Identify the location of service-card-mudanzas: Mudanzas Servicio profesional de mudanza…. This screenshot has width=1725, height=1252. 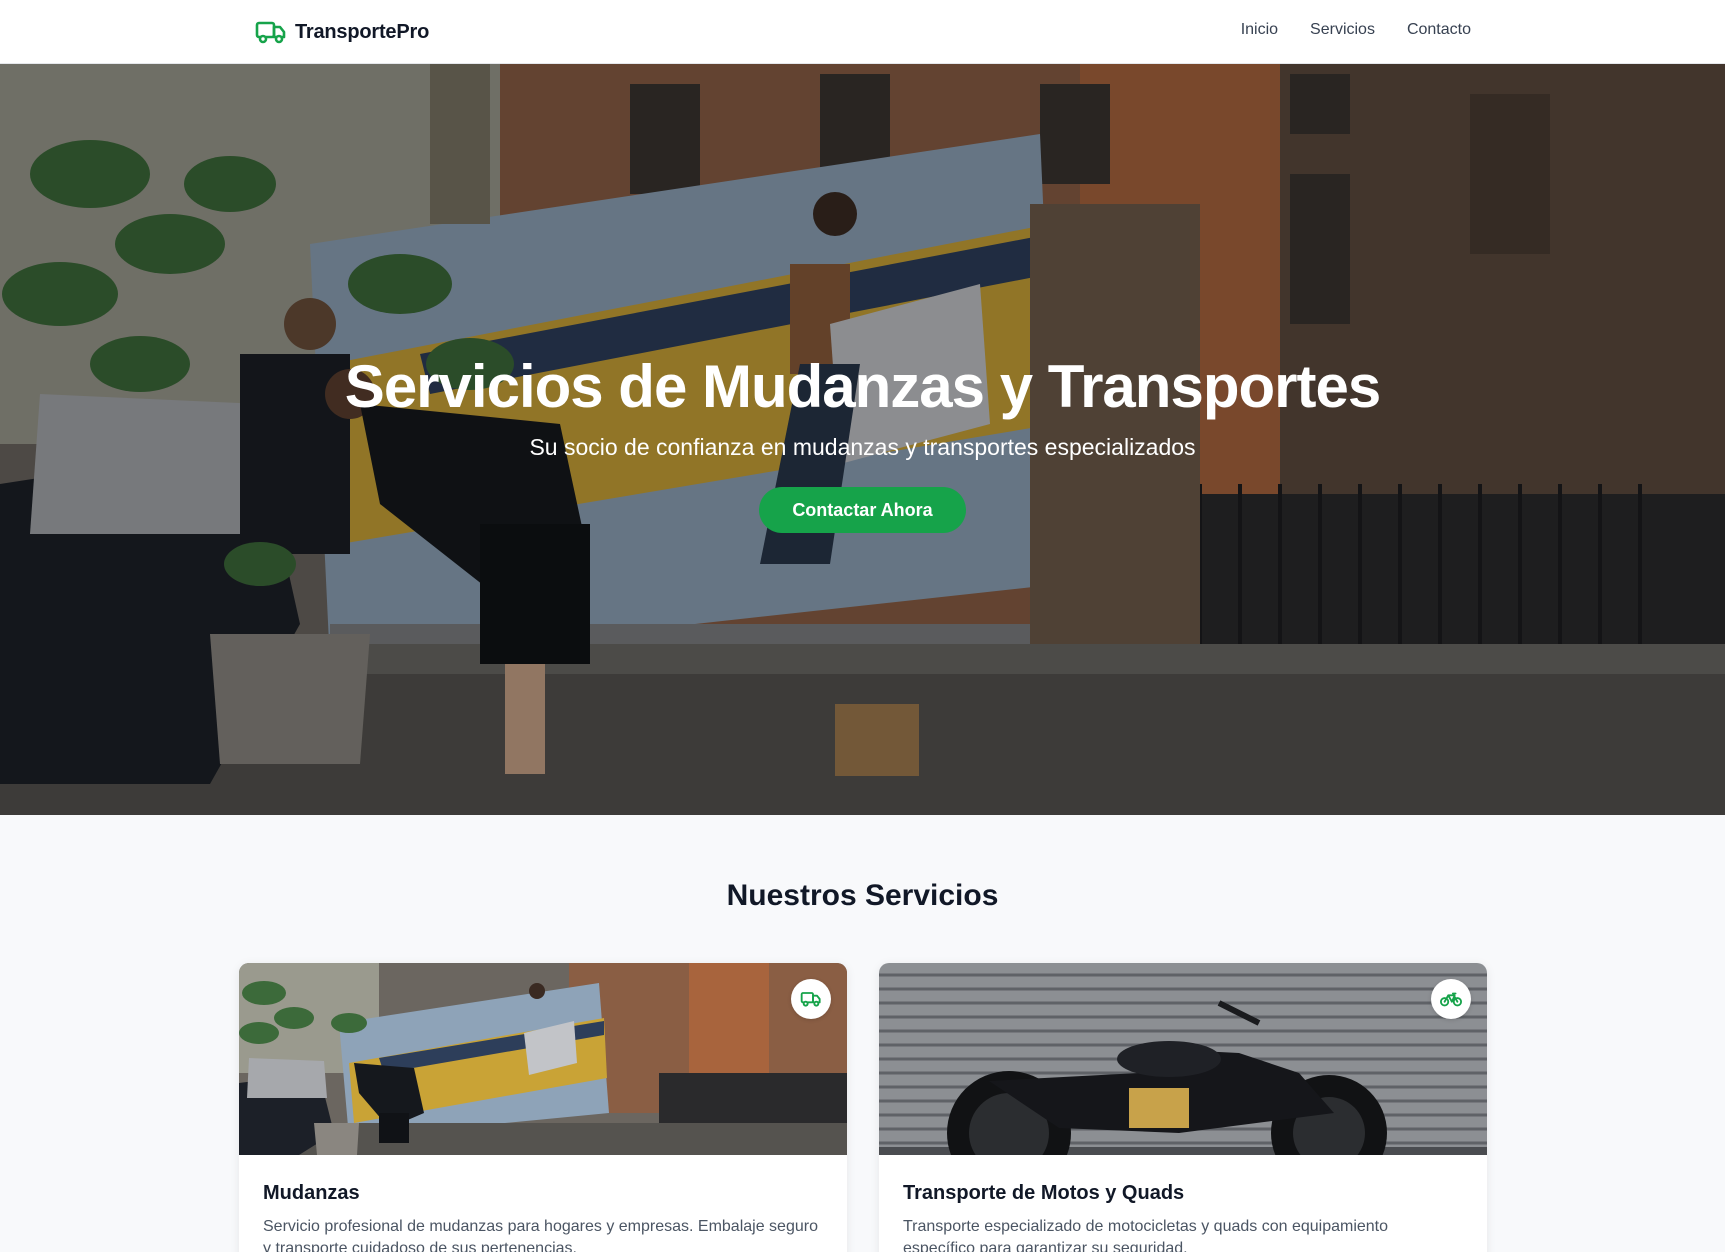
(543, 1107).